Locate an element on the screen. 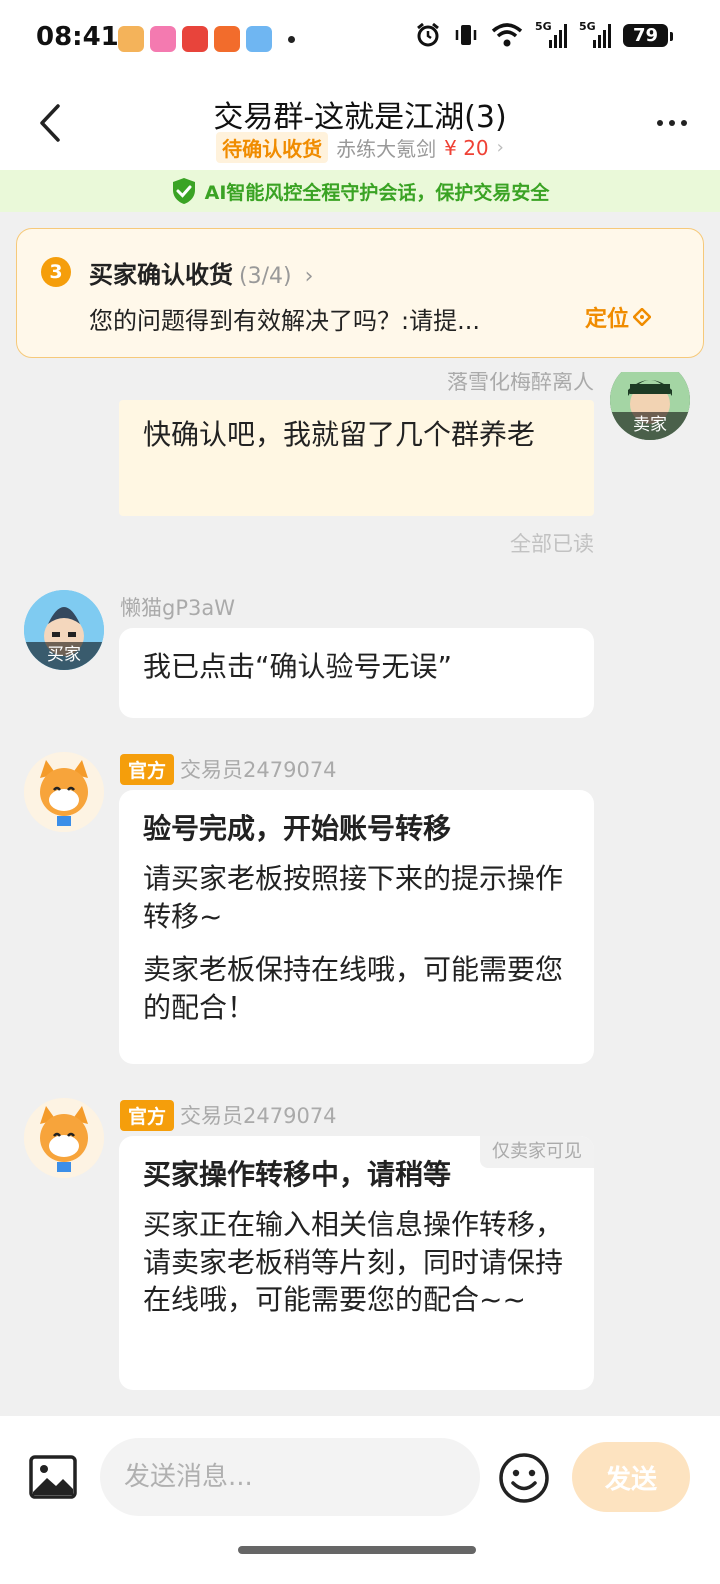 The width and height of the screenshot is (720, 1584). role-tag: 卖家 is located at coordinates (650, 426).